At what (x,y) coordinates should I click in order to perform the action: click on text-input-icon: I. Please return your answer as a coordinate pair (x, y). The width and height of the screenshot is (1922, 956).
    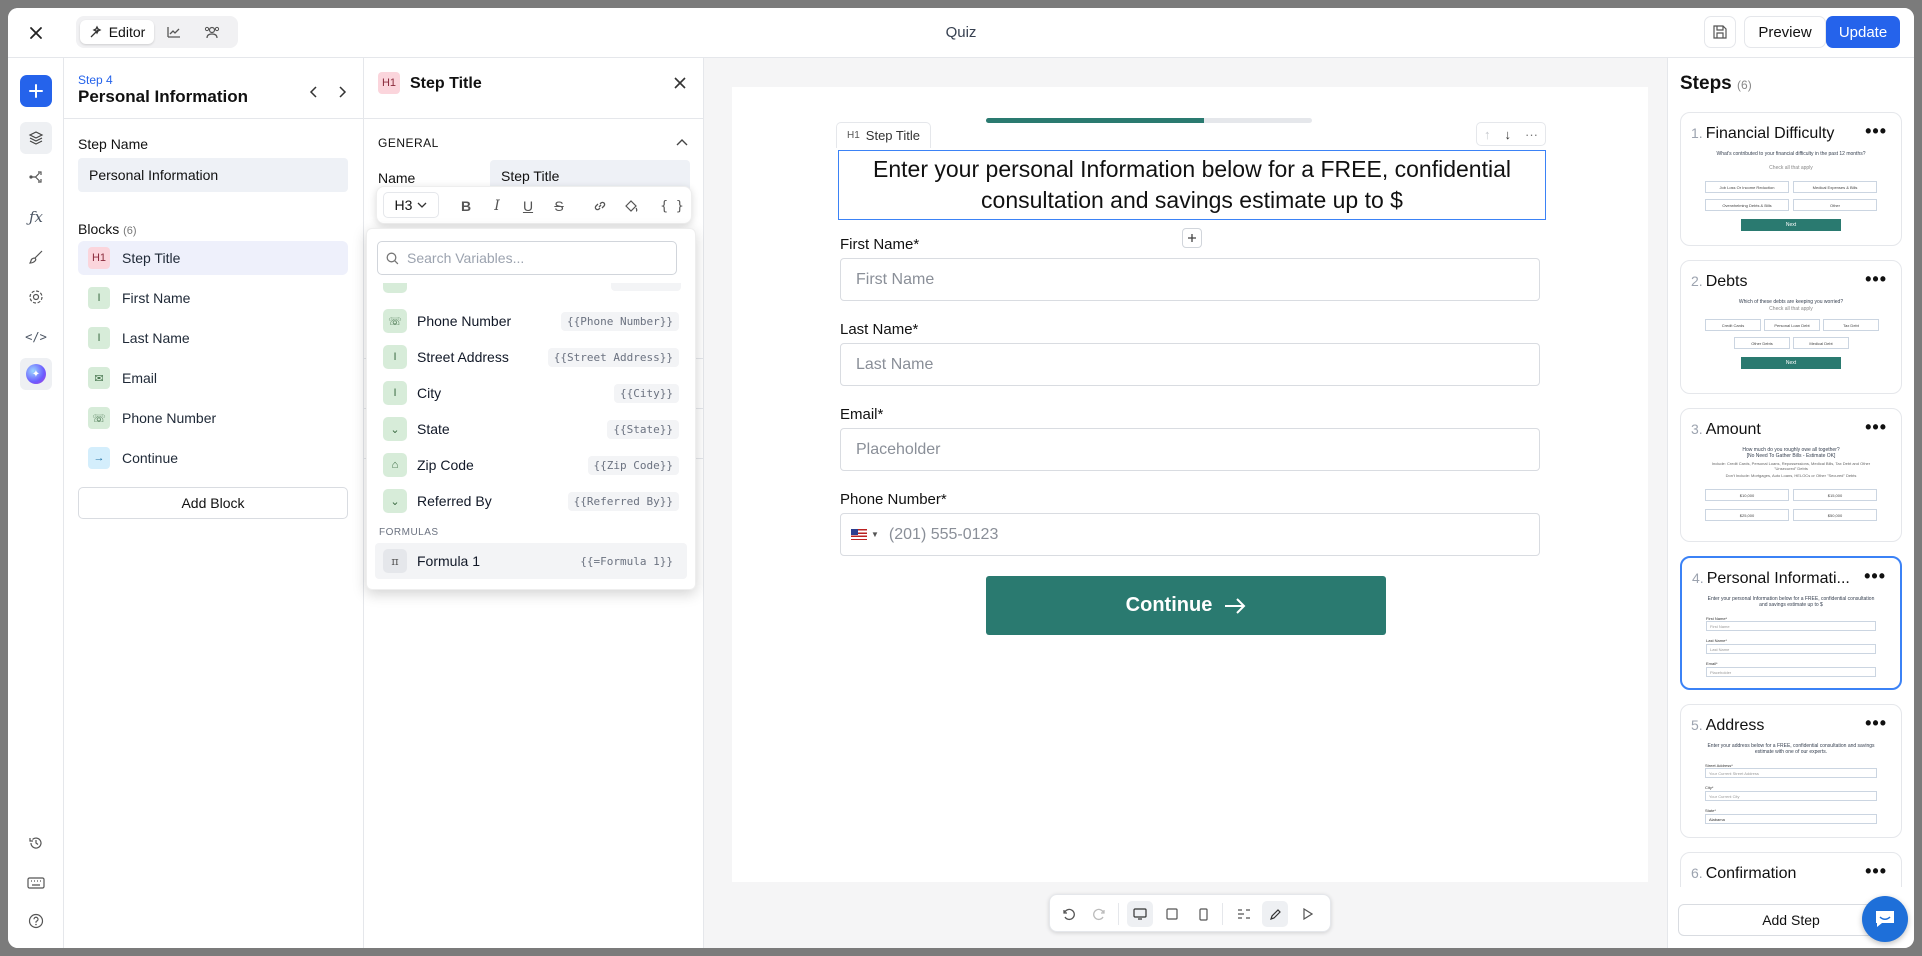
    Looking at the image, I should click on (395, 393).